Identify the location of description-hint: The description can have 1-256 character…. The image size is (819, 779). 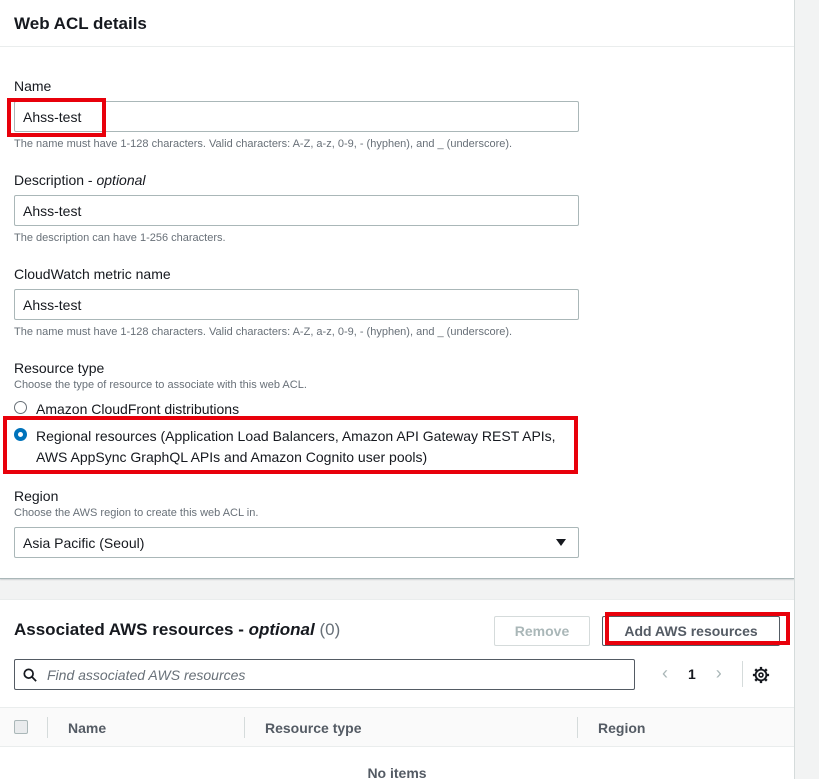
(120, 238).